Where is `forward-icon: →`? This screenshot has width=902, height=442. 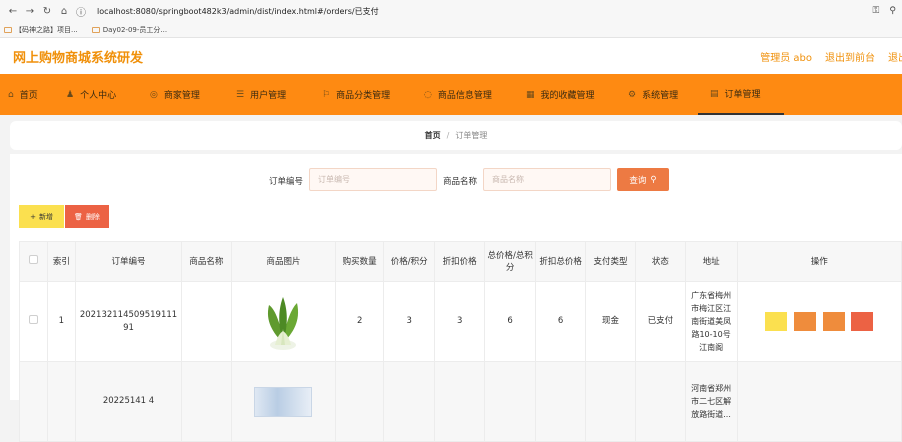 forward-icon: → is located at coordinates (30, 11).